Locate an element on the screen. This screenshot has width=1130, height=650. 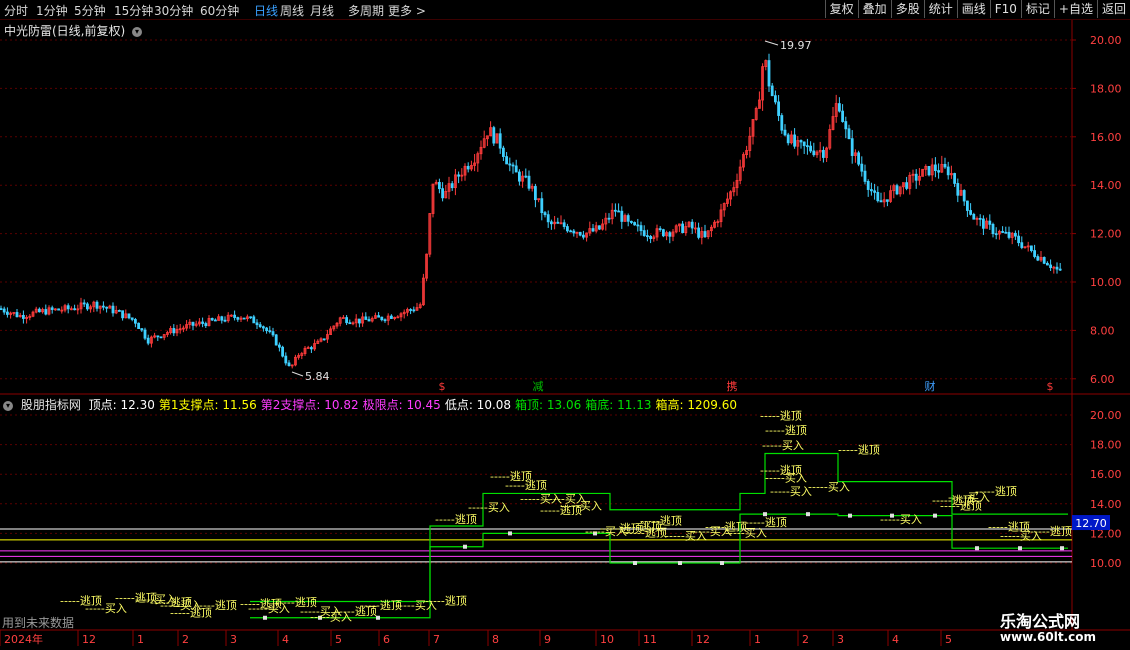
y-tick-label: 10.00 is located at coordinates (1106, 563).